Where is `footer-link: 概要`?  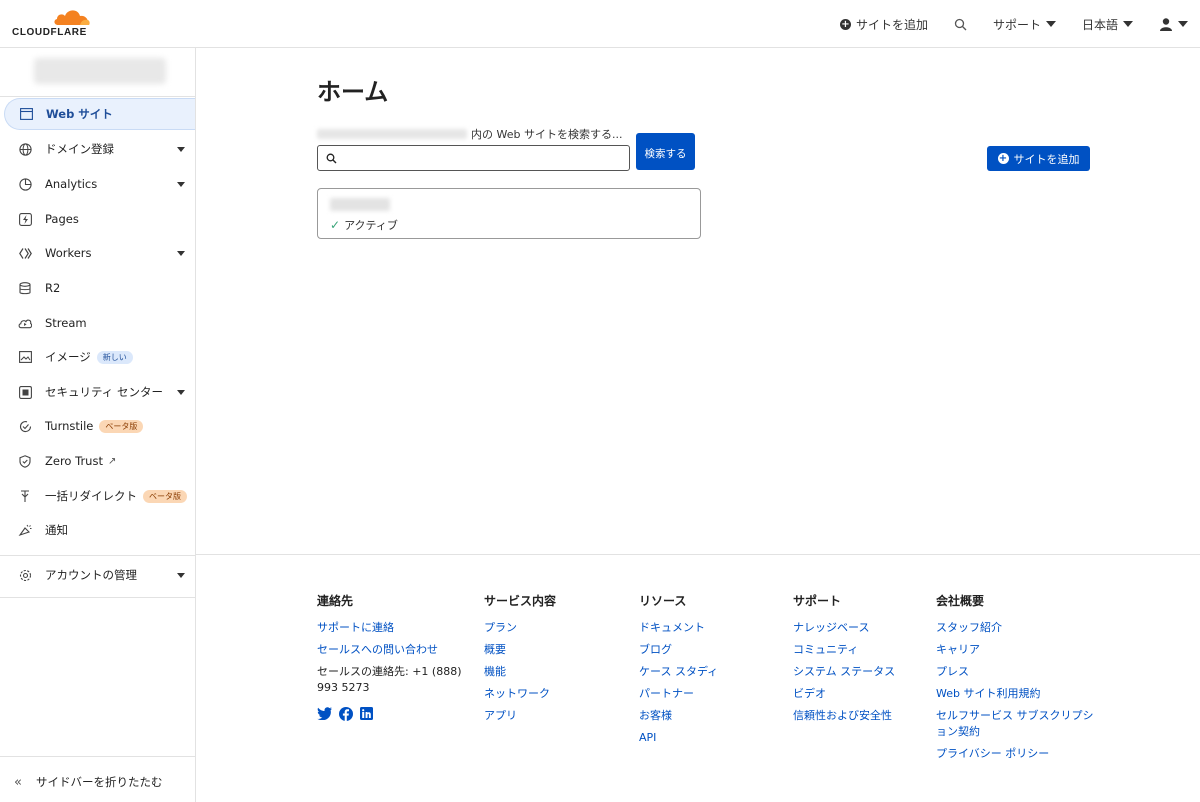
footer-link: 概要 is located at coordinates (520, 650).